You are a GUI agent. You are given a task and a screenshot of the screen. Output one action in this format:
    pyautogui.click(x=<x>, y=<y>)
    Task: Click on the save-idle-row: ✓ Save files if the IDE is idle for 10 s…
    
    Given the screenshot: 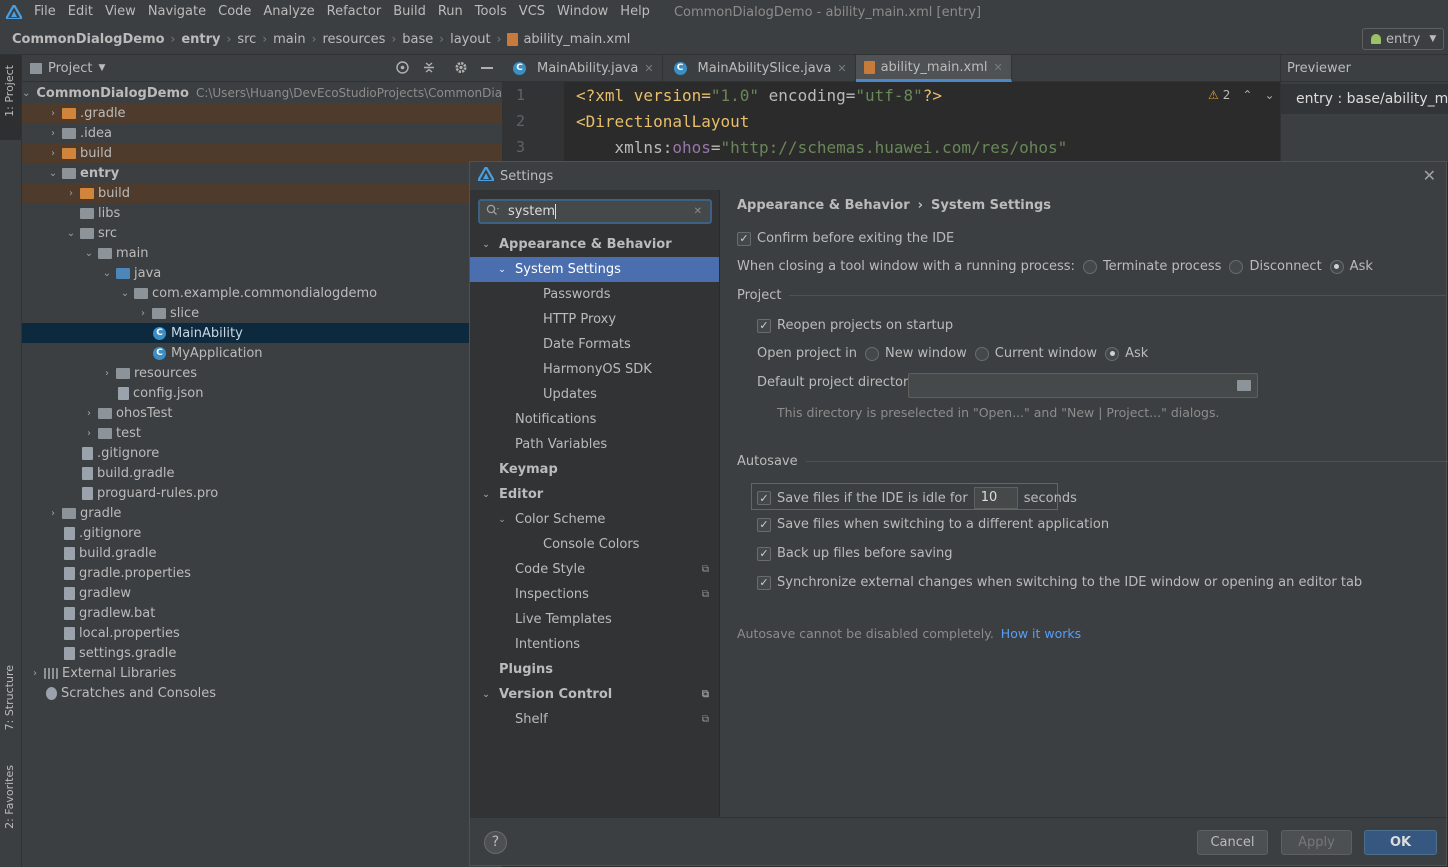 What is the action you would take?
    pyautogui.click(x=917, y=498)
    